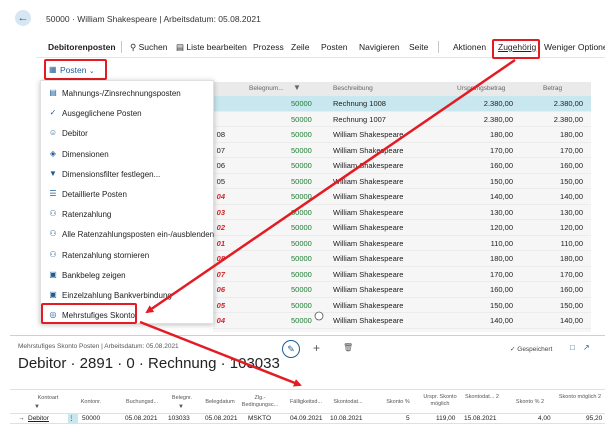 The width and height of the screenshot is (605, 433). I want to click on tab-aktionen: Aktionen, so click(469, 47).